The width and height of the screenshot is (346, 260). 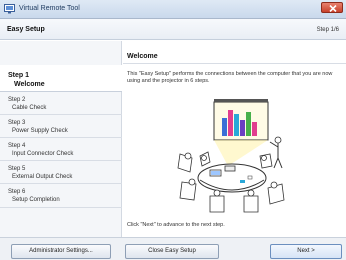 What do you see at coordinates (278, 140) in the screenshot?
I see `presenter` at bounding box center [278, 140].